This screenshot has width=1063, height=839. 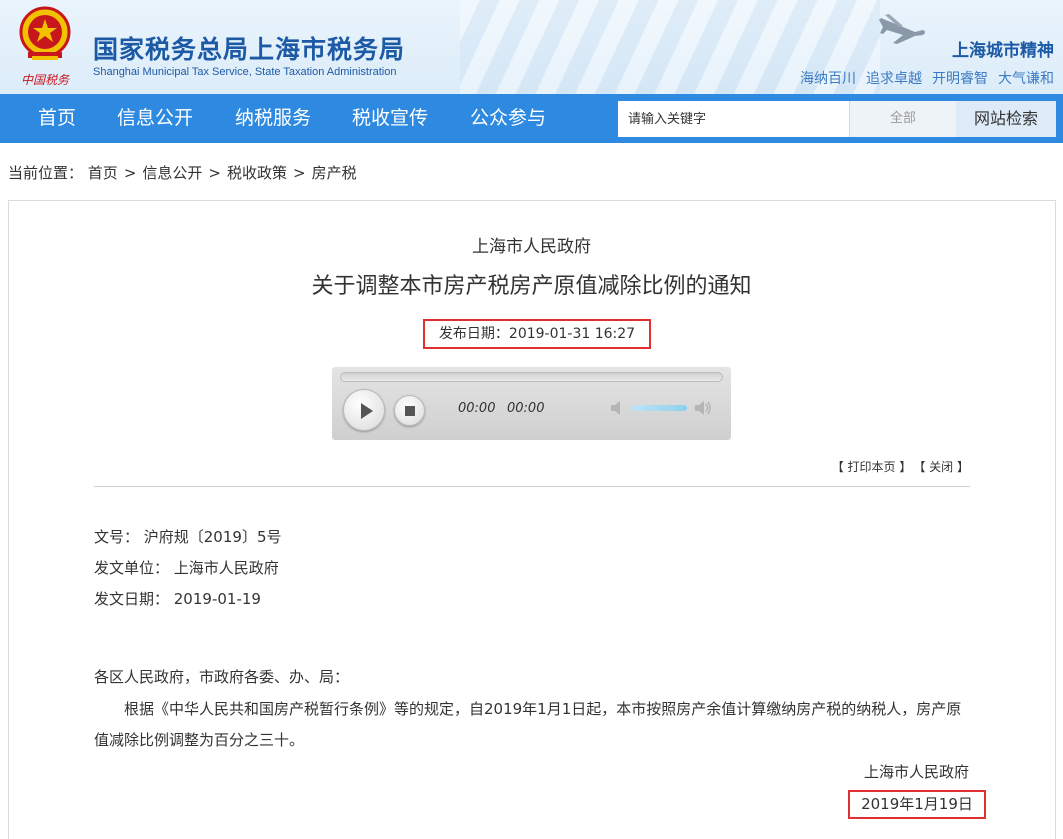 I want to click on stop-icon, so click(x=410, y=411).